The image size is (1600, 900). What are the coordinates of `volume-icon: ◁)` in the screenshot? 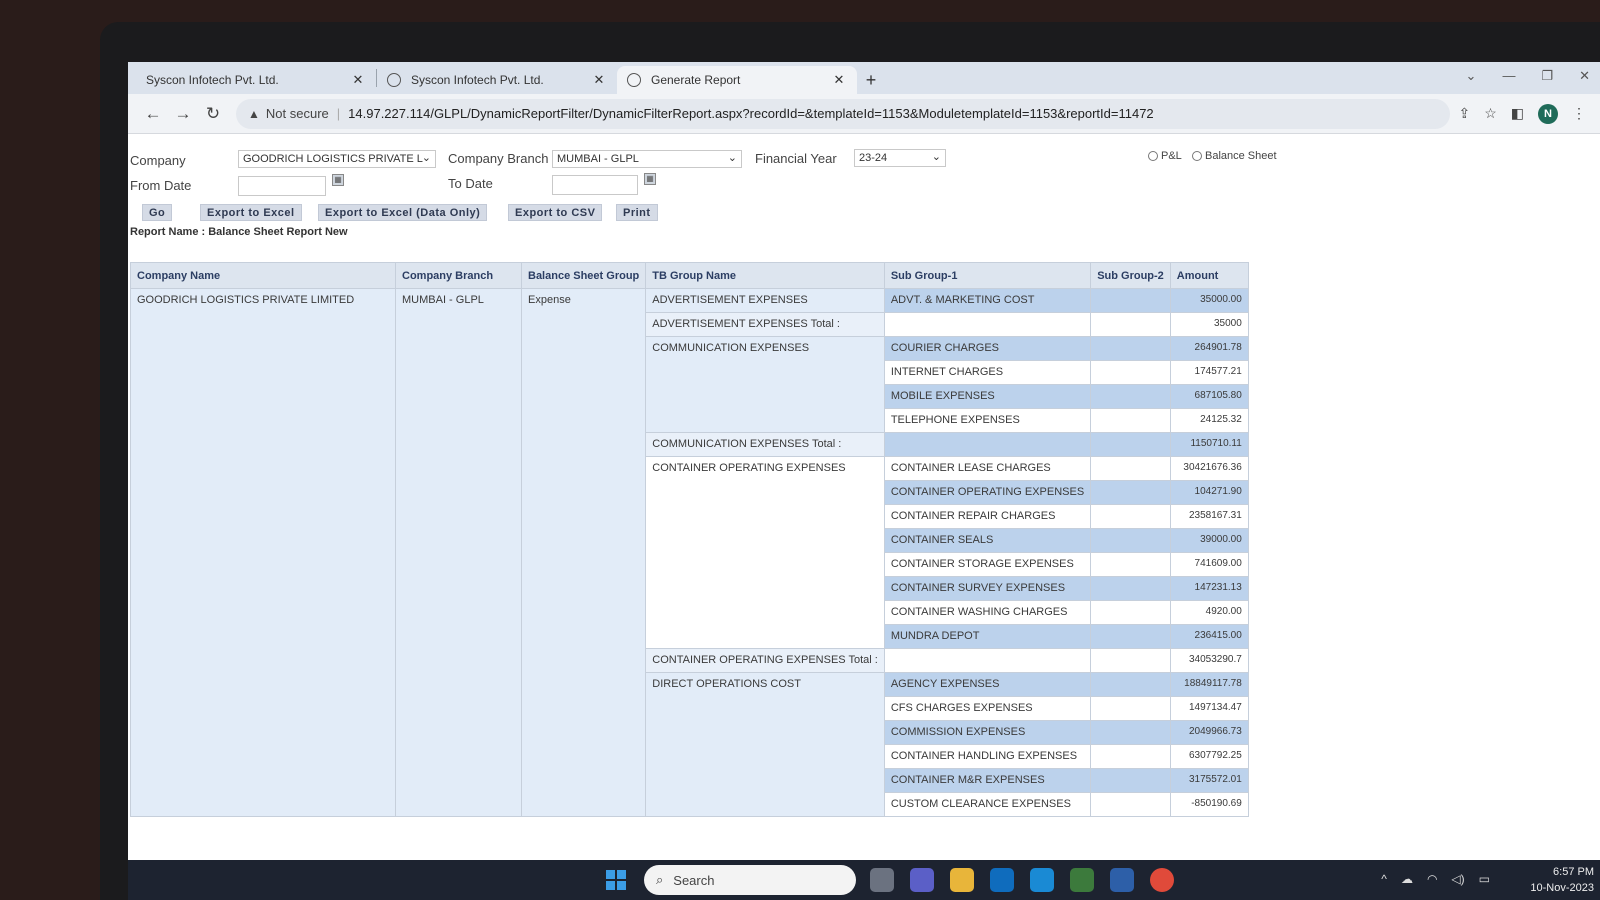 It's located at (1457, 879).